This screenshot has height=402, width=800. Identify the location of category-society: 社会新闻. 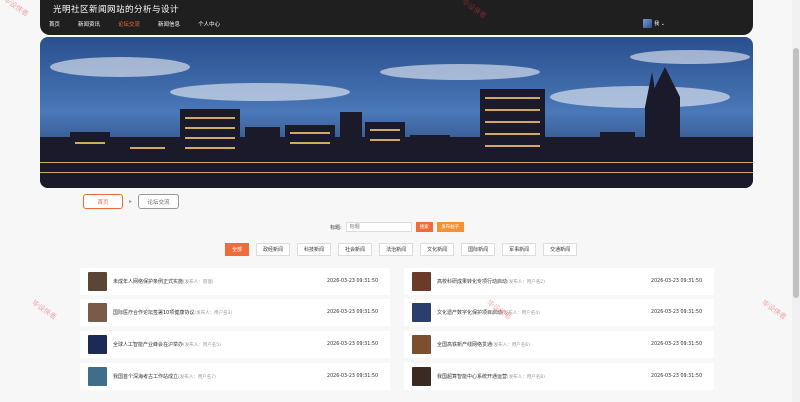
(355, 249).